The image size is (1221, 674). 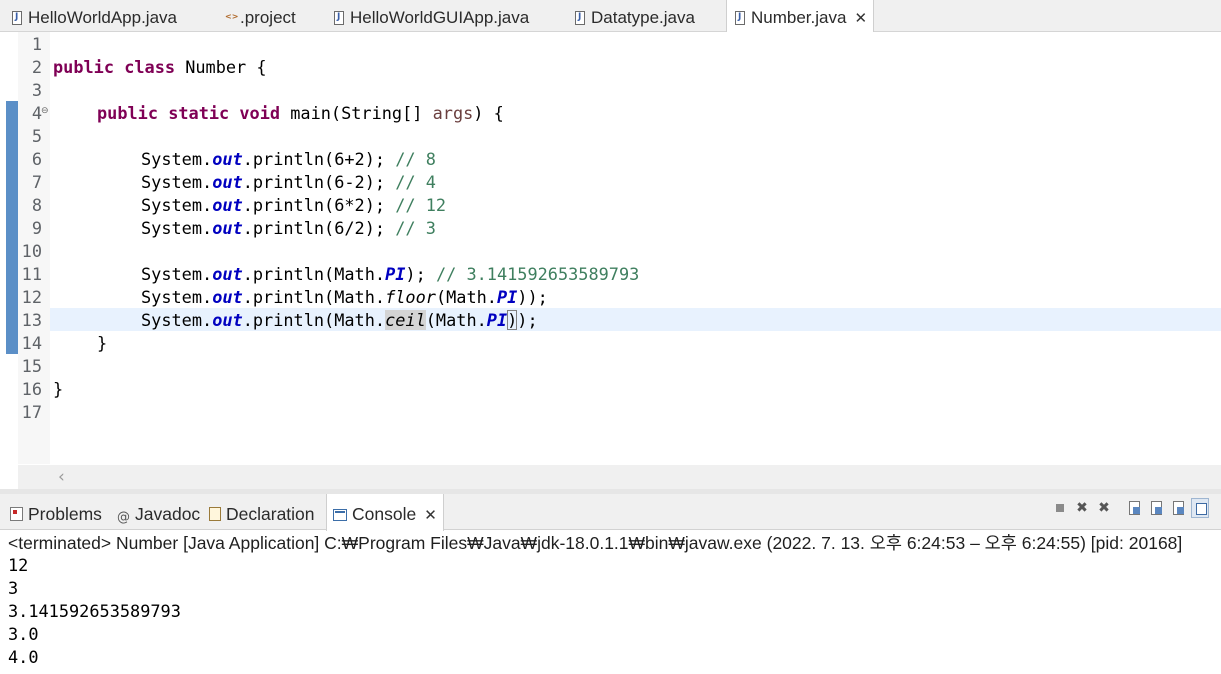 What do you see at coordinates (36, 44) in the screenshot?
I see `line-number: 1` at bounding box center [36, 44].